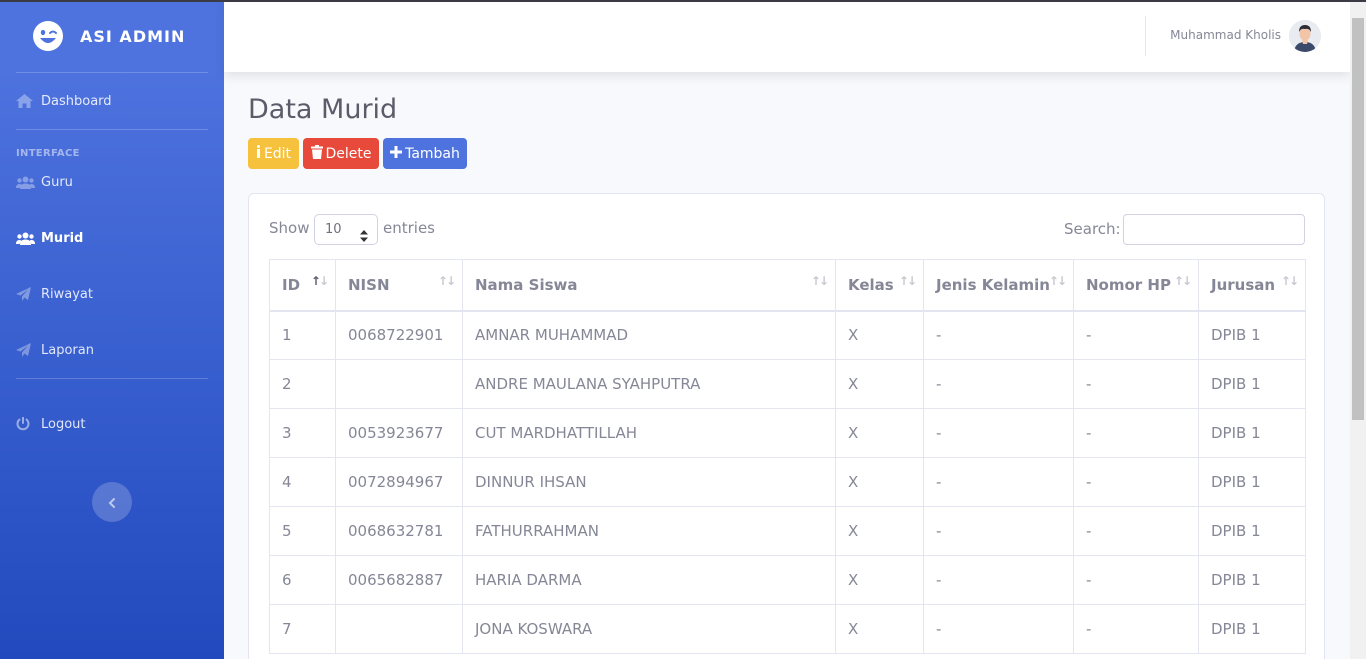 This screenshot has width=1366, height=659. What do you see at coordinates (649, 335) in the screenshot?
I see `cell-nama-siswa: AMNAR MUHAMMAD` at bounding box center [649, 335].